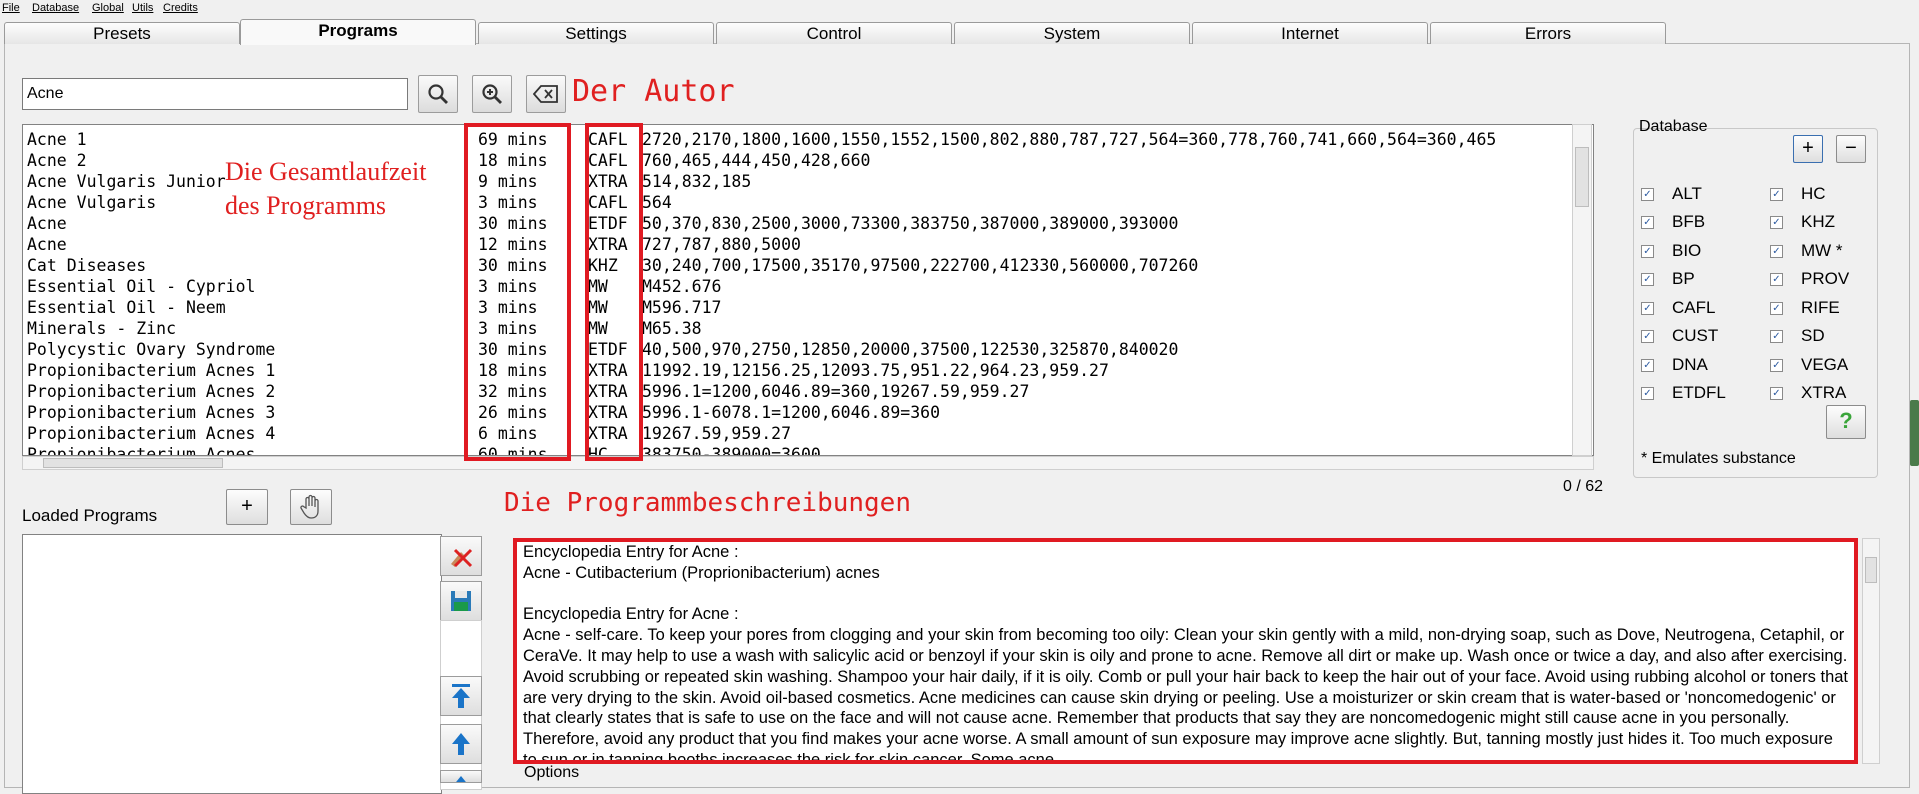 This screenshot has width=1919, height=794. Describe the element at coordinates (180, 8) in the screenshot. I see `menu-credits: Credits` at that location.